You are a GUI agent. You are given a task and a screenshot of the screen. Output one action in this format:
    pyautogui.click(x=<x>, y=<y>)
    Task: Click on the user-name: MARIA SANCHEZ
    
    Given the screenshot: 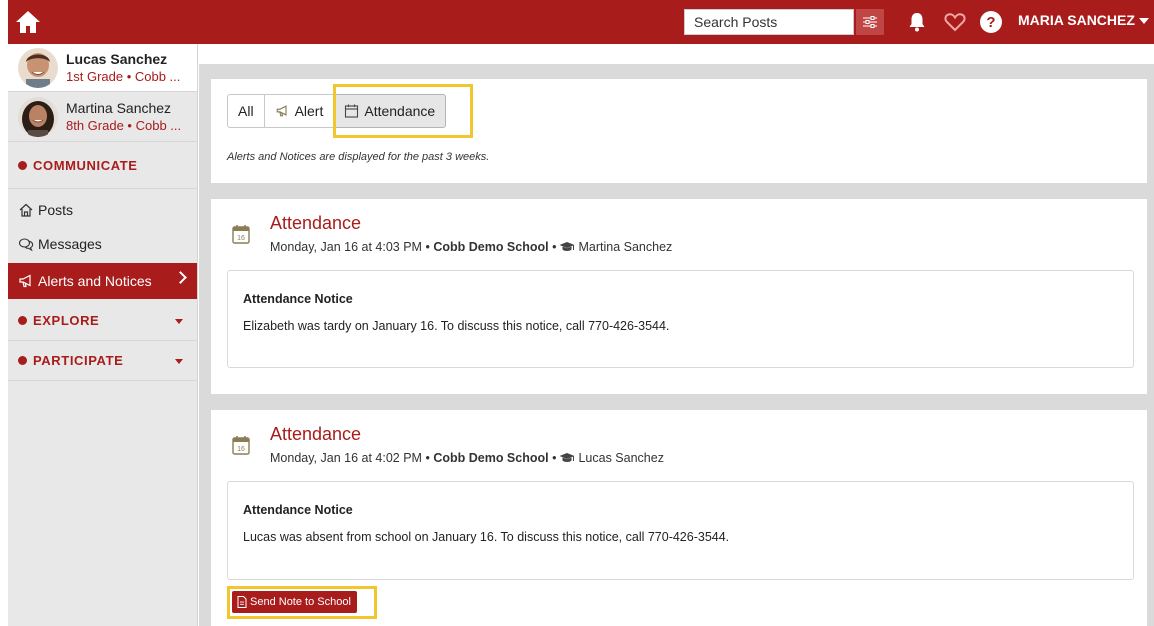 What is the action you would take?
    pyautogui.click(x=1076, y=20)
    